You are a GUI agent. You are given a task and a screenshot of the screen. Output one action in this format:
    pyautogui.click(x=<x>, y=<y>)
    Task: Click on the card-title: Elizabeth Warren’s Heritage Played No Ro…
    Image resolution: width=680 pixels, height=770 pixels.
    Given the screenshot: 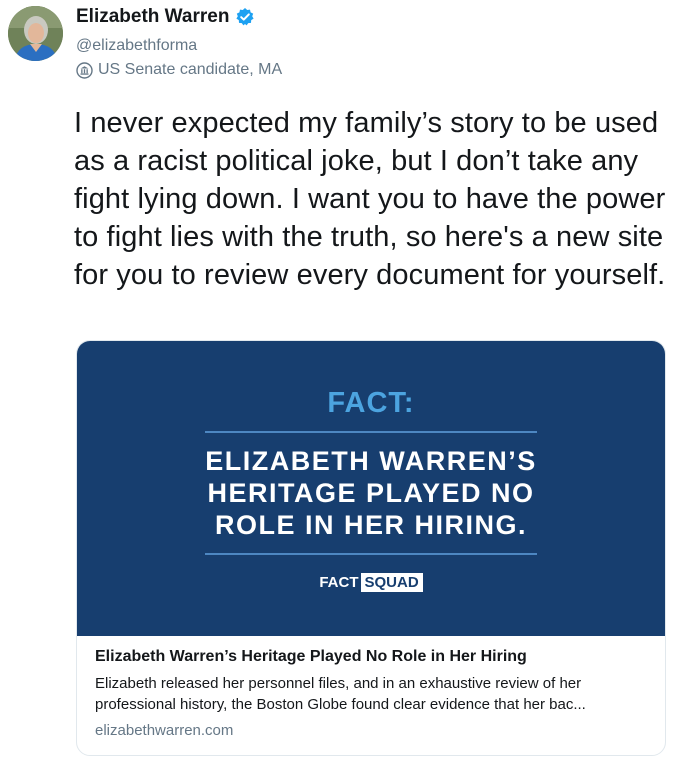 What is the action you would take?
    pyautogui.click(x=375, y=657)
    